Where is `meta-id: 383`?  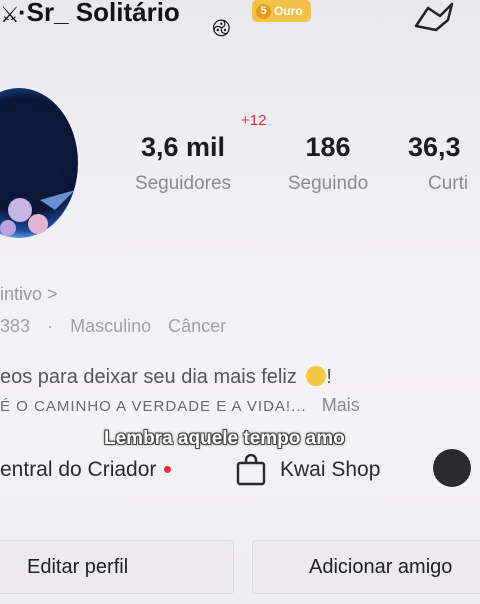 meta-id: 383 is located at coordinates (15, 326).